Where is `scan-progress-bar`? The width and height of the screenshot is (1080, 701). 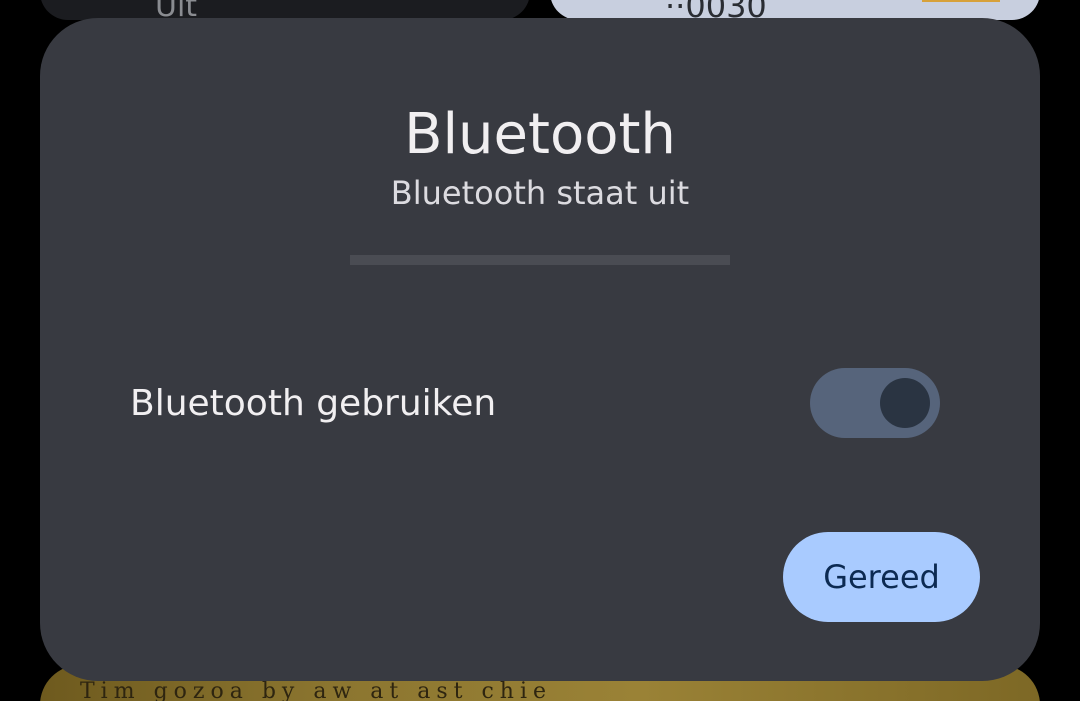 scan-progress-bar is located at coordinates (540, 260).